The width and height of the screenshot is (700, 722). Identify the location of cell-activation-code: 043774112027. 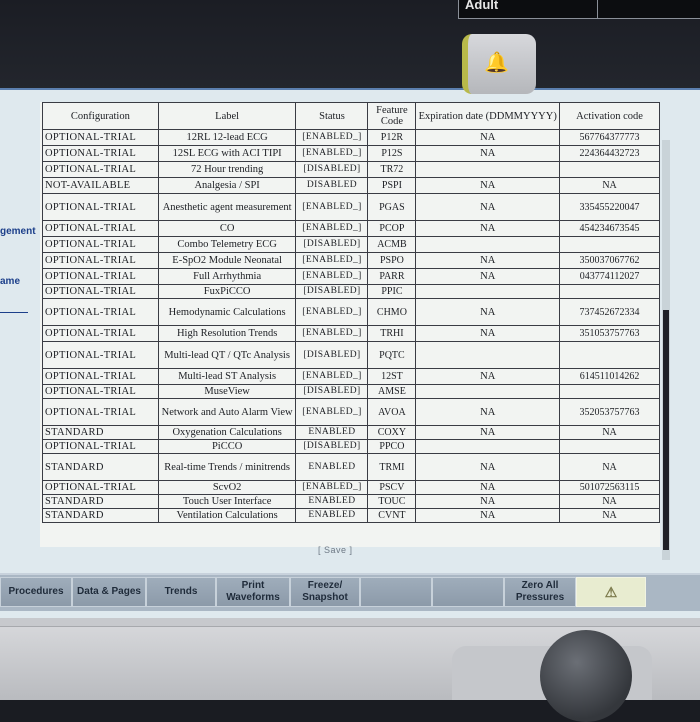
(609, 276).